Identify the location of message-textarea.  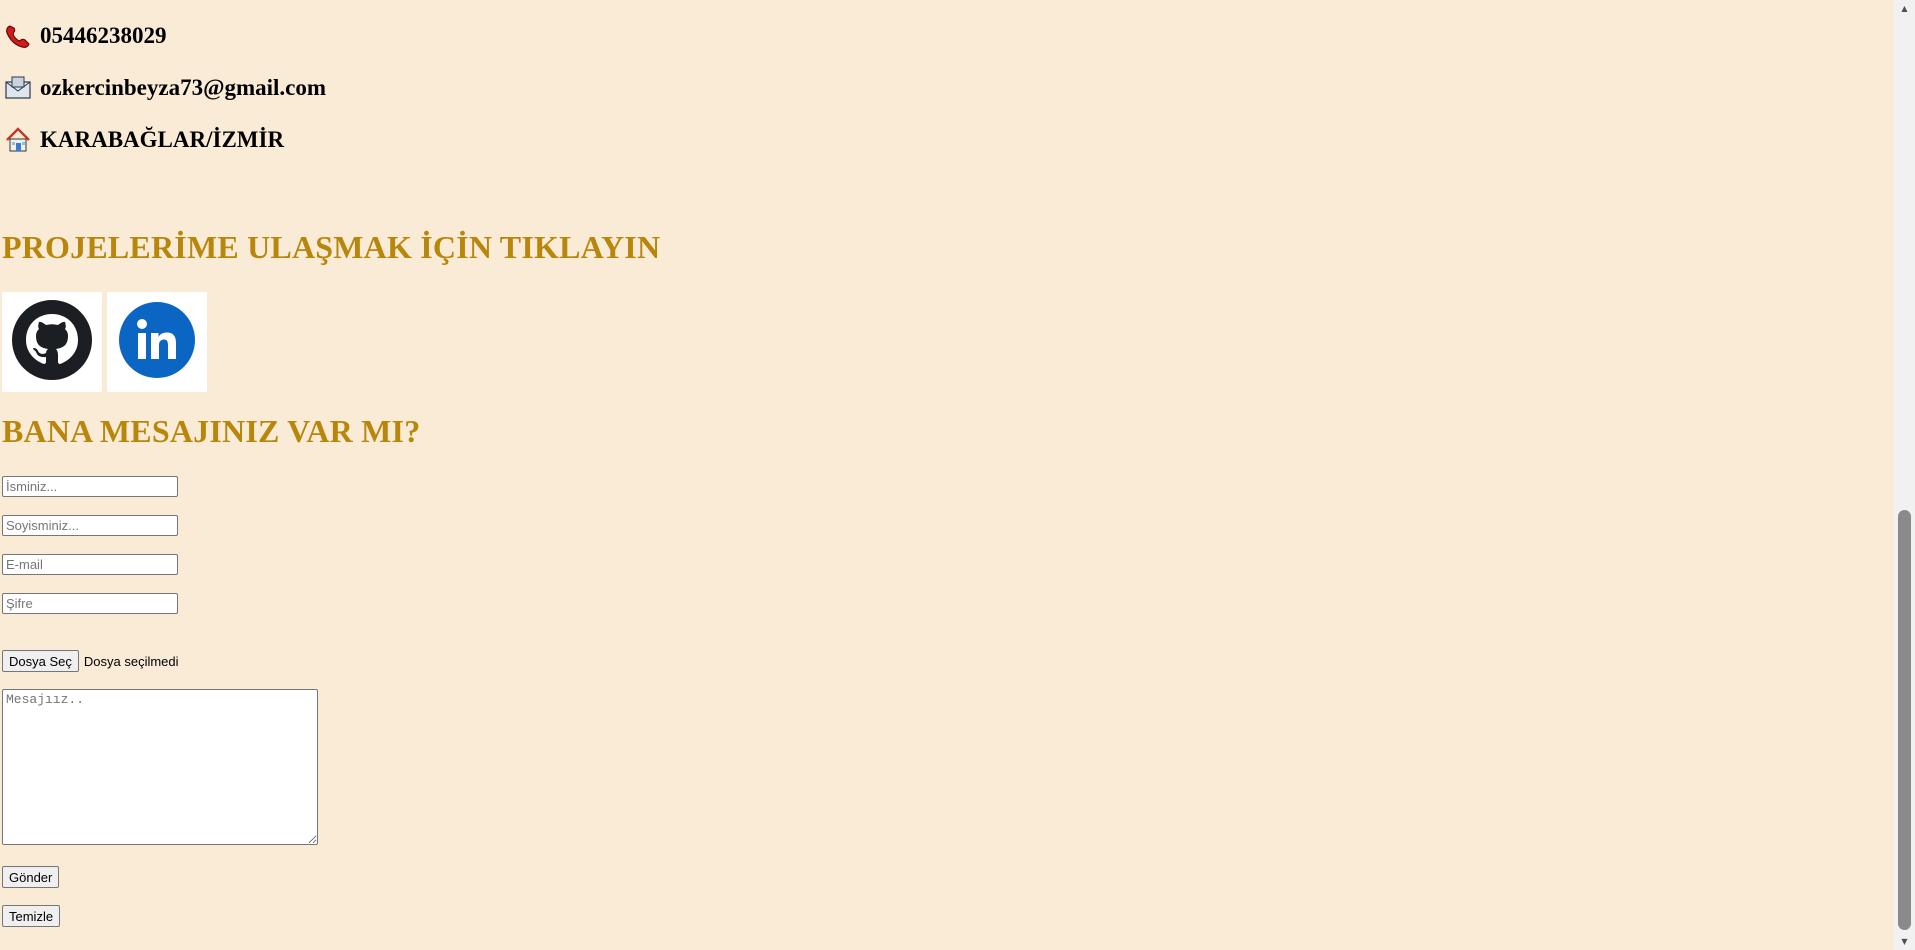
(160, 767).